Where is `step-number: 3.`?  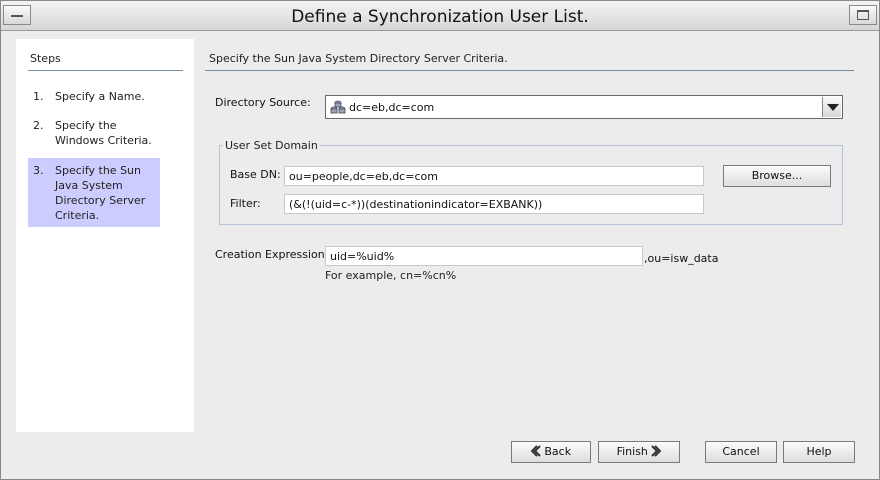
step-number: 3. is located at coordinates (38, 170).